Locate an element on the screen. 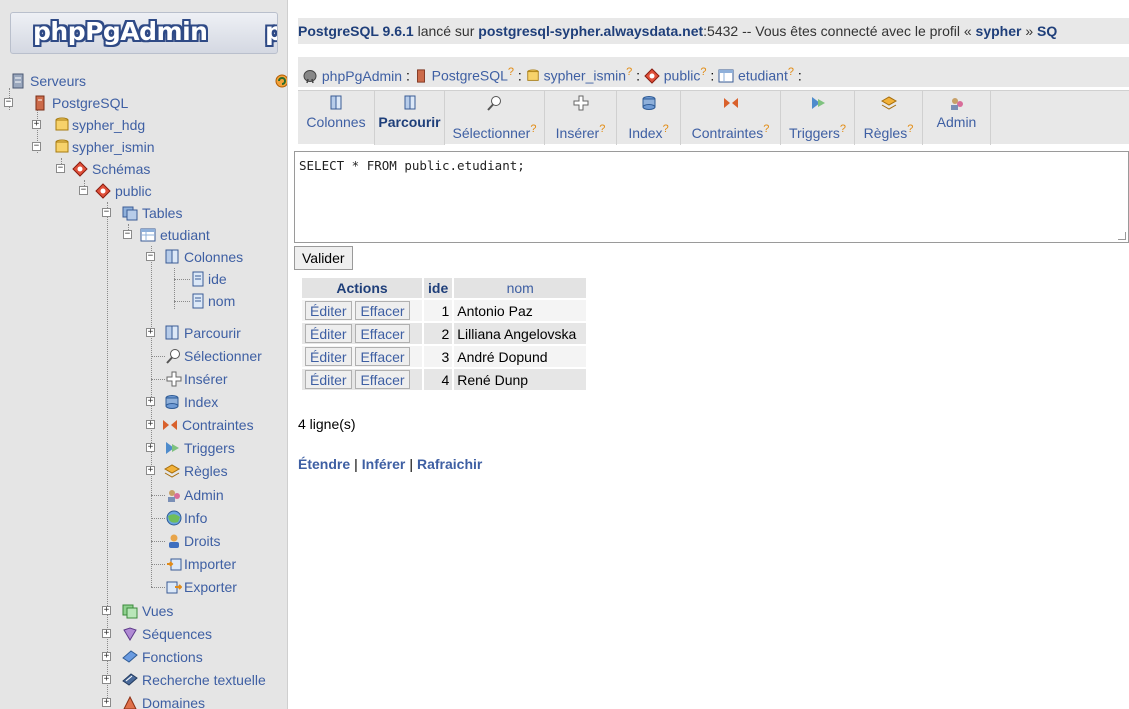 The width and height of the screenshot is (1129, 709). tables-icon is located at coordinates (130, 213).